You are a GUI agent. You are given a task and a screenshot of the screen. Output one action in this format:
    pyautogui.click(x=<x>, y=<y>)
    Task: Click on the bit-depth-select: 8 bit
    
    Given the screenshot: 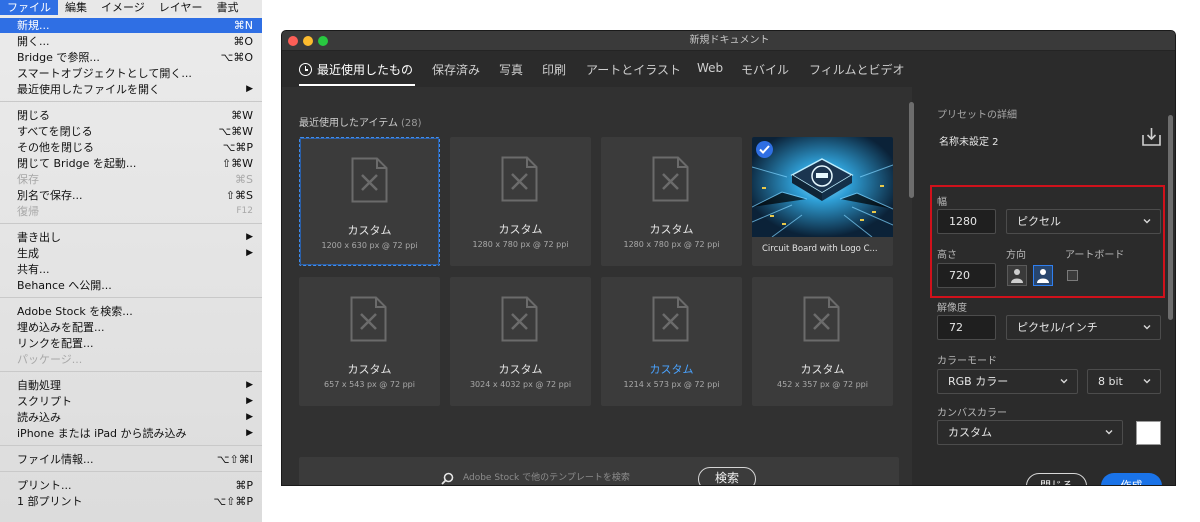 What is the action you would take?
    pyautogui.click(x=1124, y=381)
    